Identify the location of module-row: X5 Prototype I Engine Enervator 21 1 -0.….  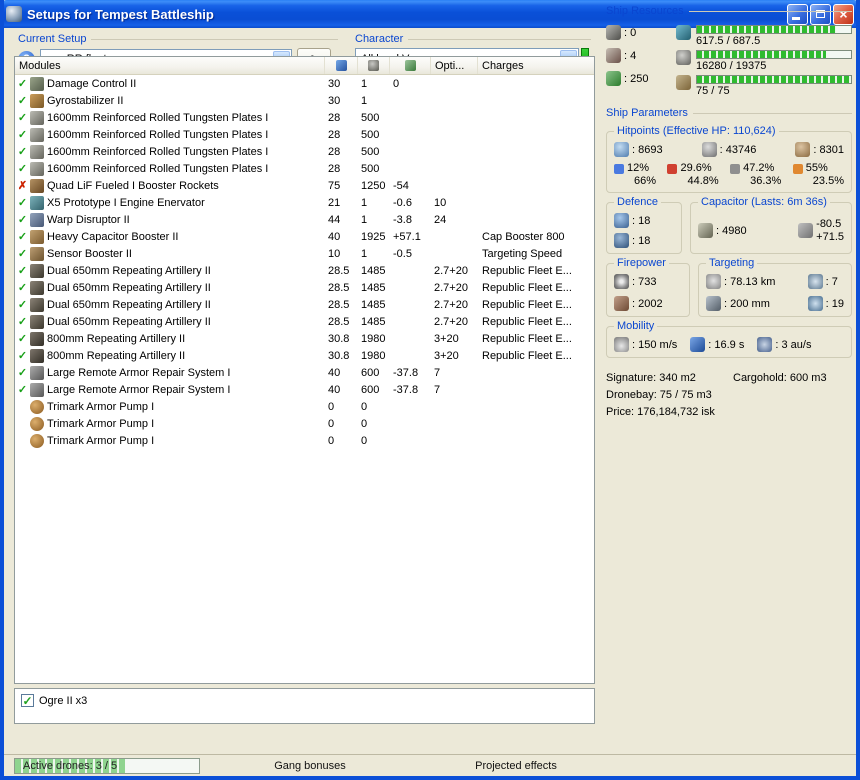
(304, 202).